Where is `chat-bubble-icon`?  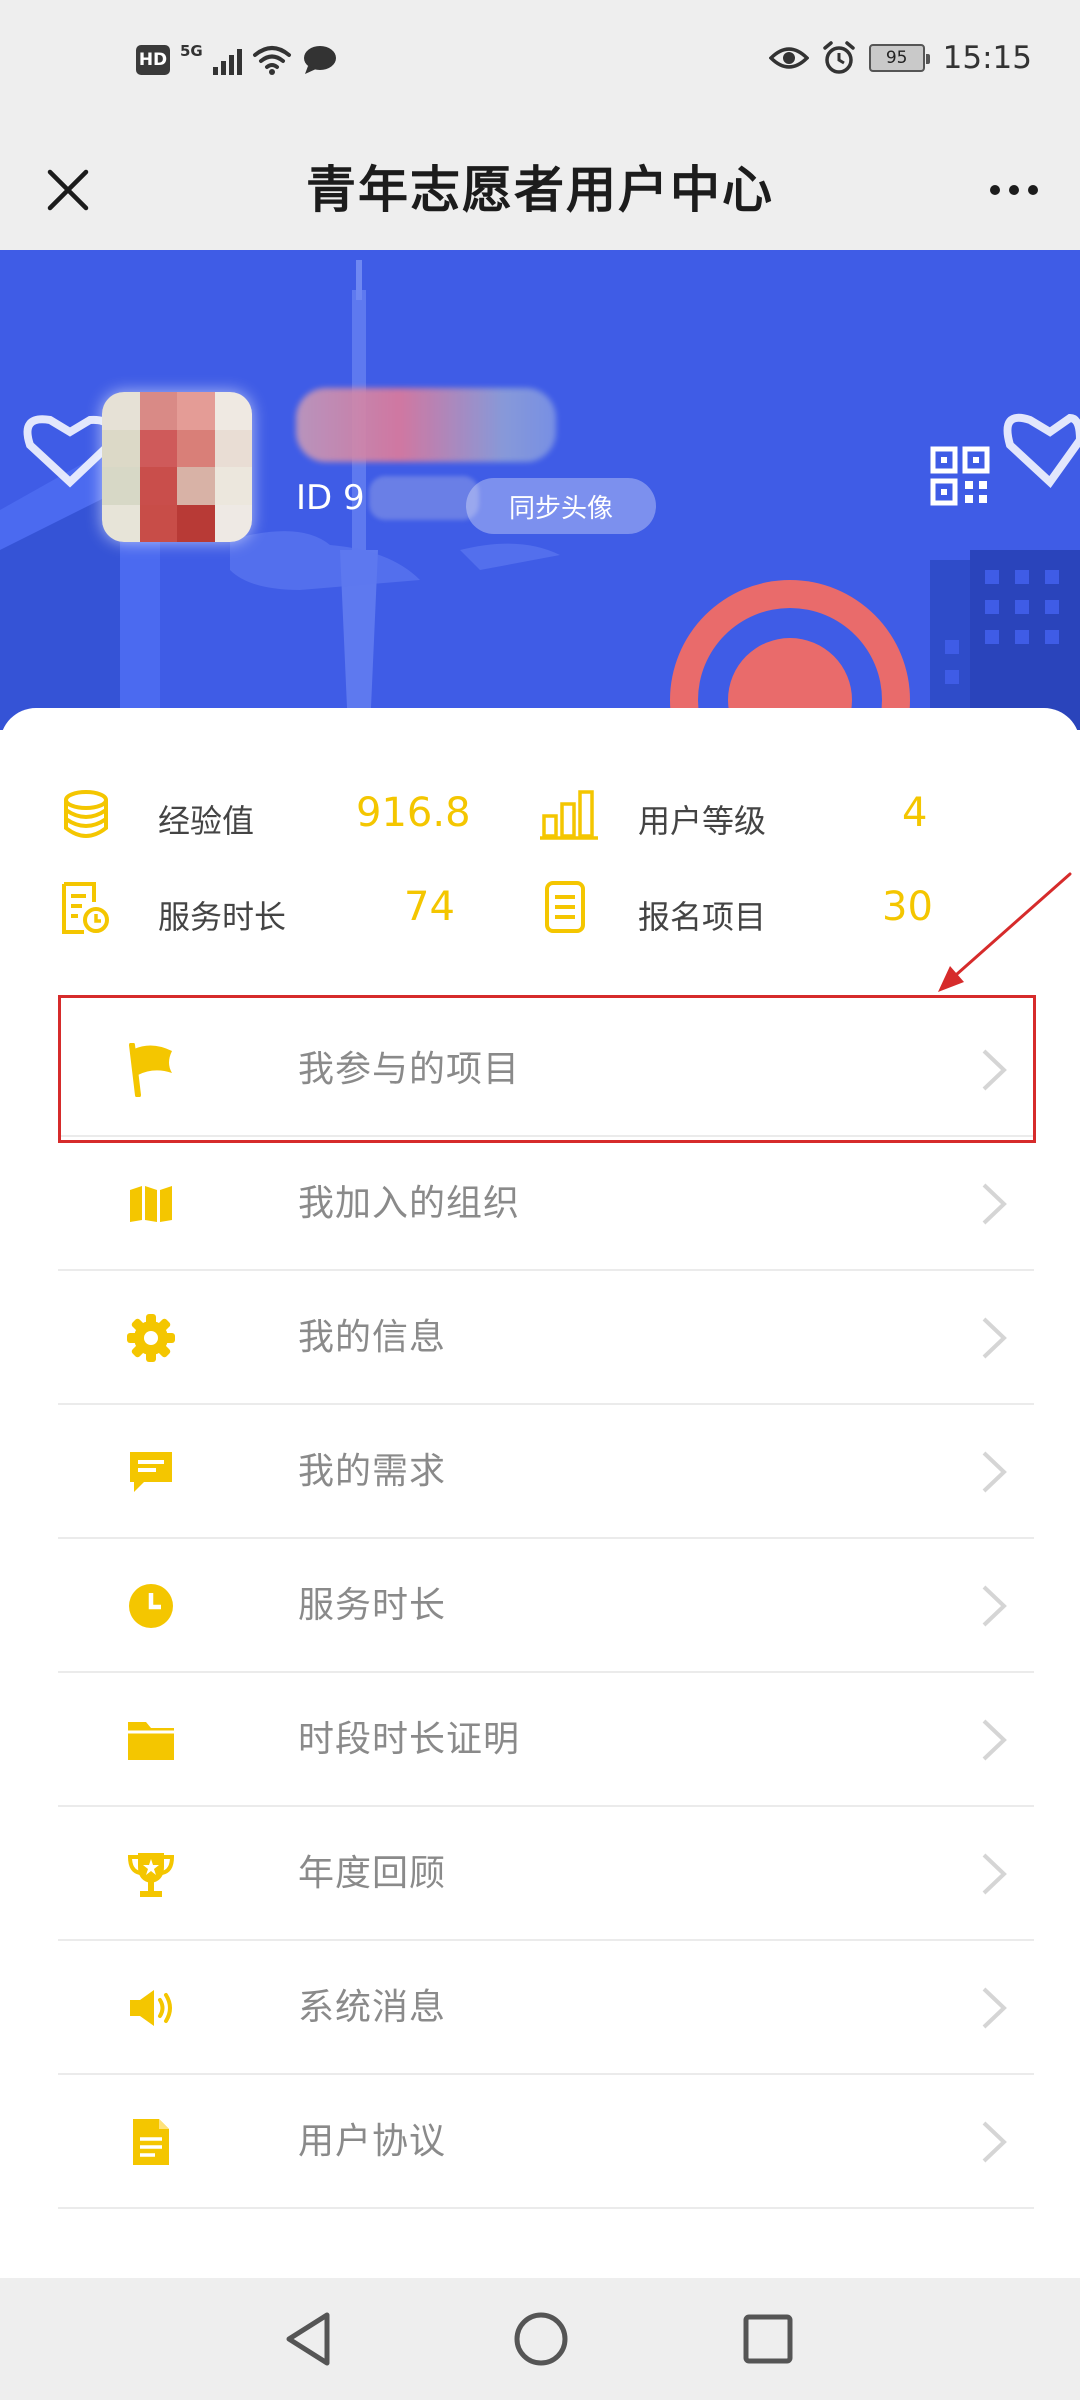 chat-bubble-icon is located at coordinates (319, 60).